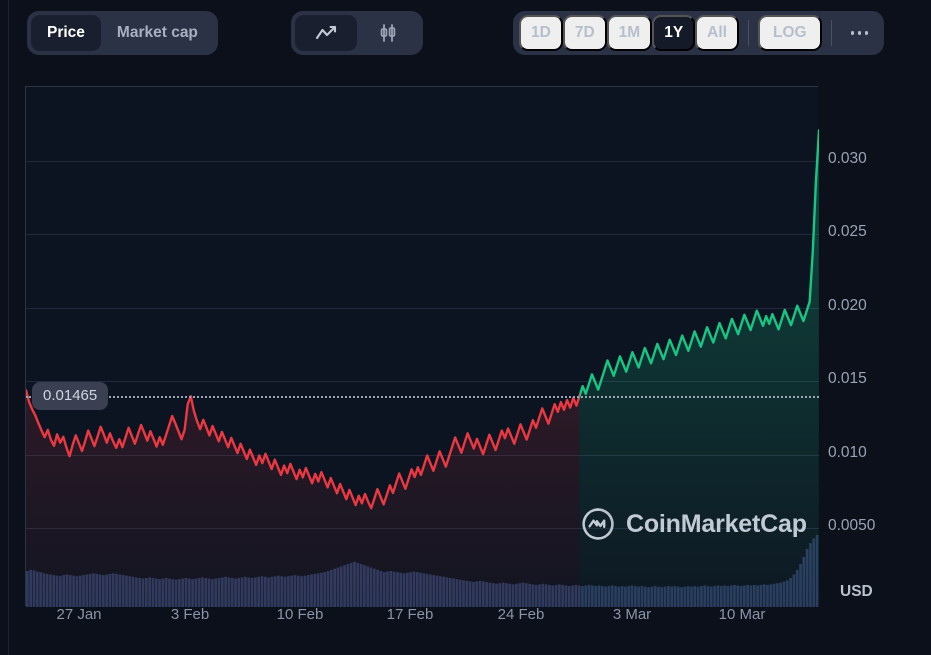 This screenshot has height=655, width=931. I want to click on tab-price: Price, so click(66, 33).